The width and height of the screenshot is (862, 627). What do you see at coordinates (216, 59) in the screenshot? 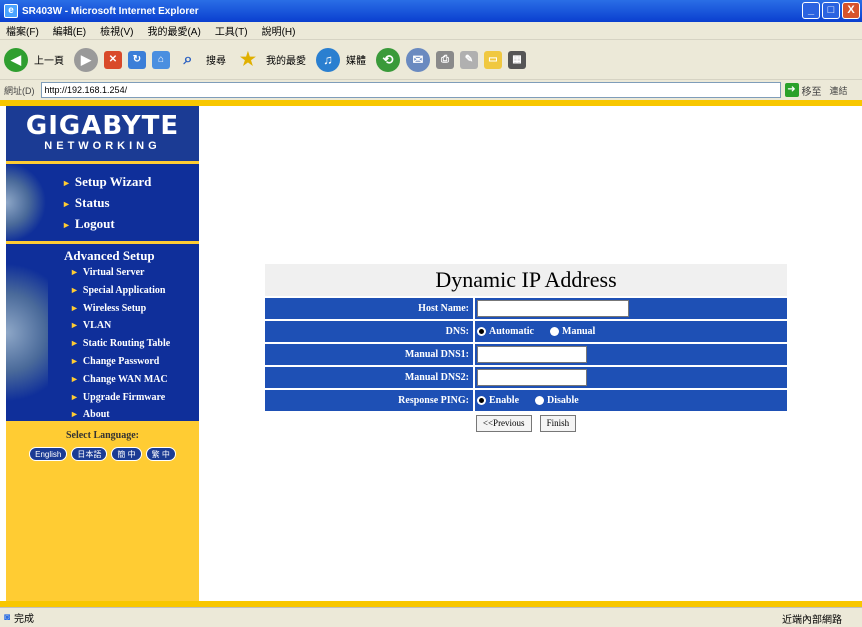
I see `search-label: 搜尋` at bounding box center [216, 59].